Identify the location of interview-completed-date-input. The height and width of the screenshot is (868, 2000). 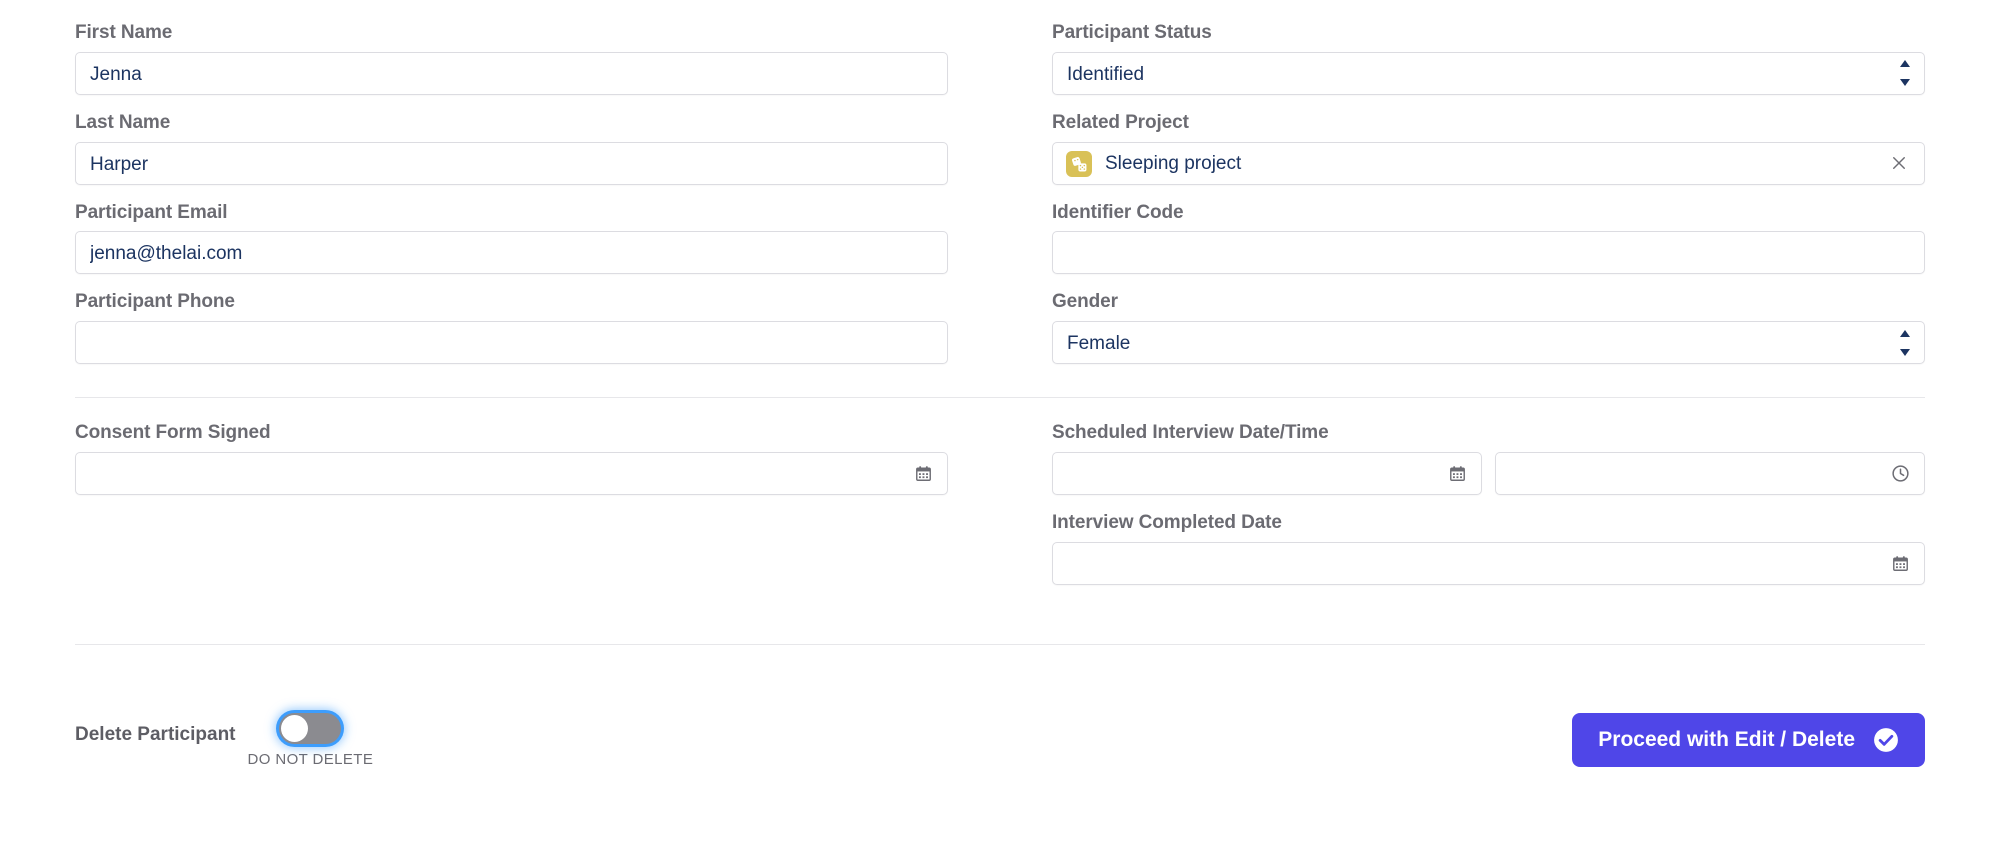
(1488, 563).